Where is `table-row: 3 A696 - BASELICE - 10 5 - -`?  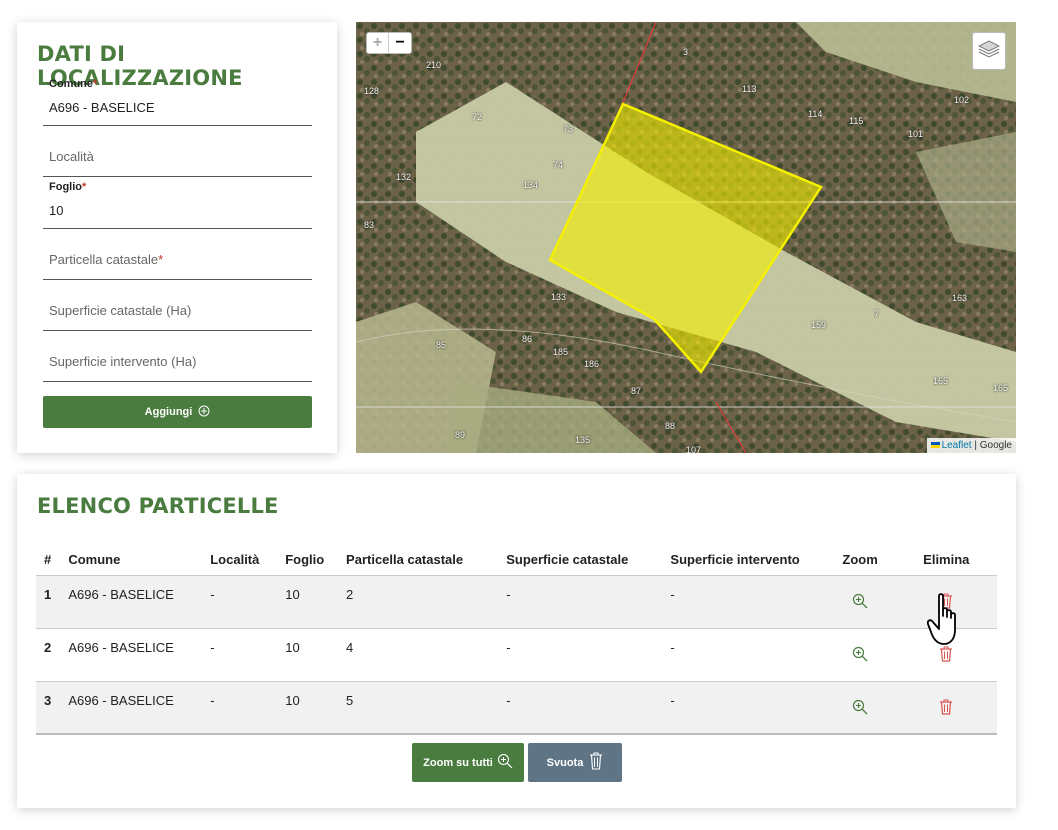
table-row: 3 A696 - BASELICE - 10 5 - - is located at coordinates (516, 708).